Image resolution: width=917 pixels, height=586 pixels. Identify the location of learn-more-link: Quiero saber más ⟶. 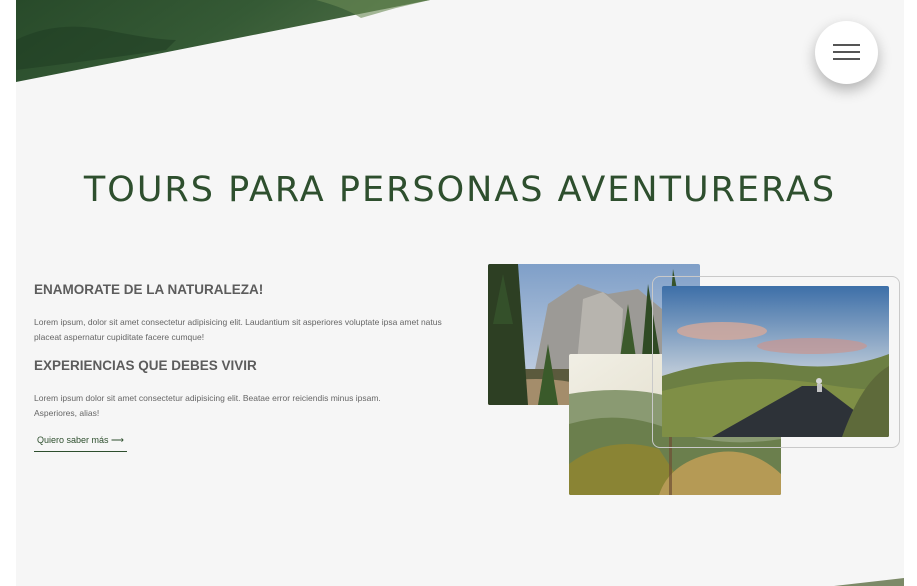
(80, 443).